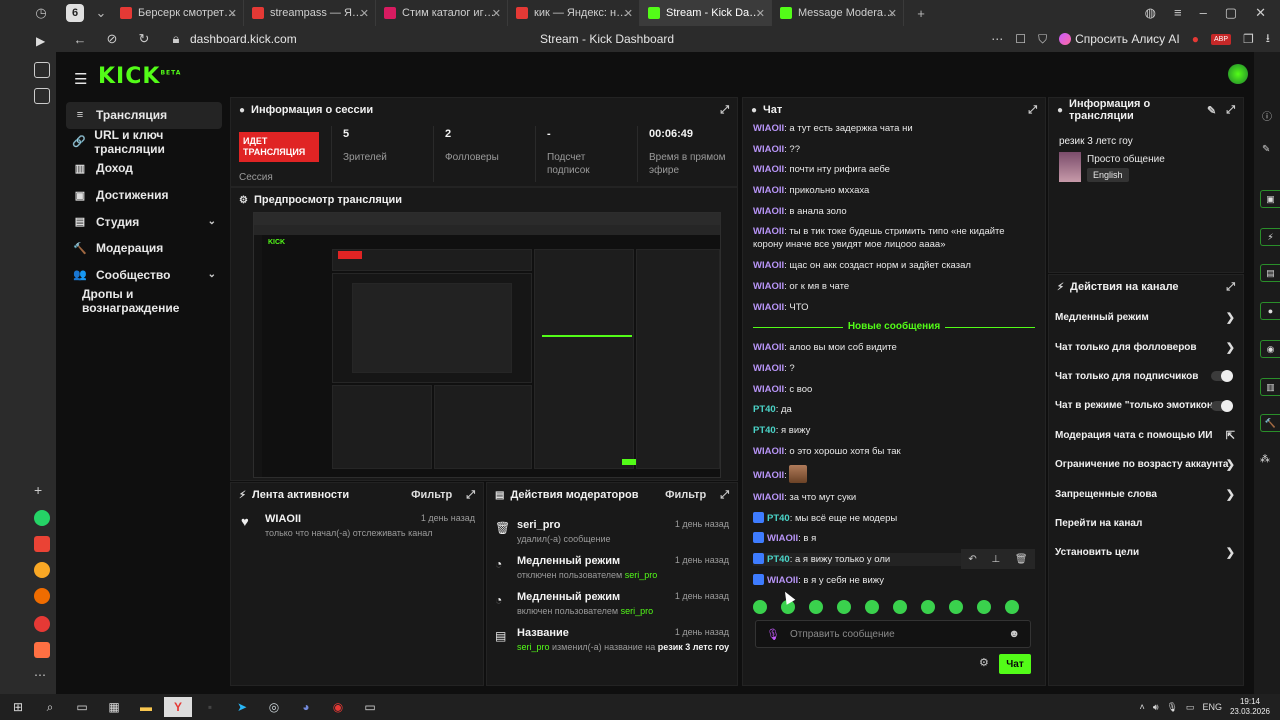 This screenshot has height=720, width=1280. What do you see at coordinates (894, 211) in the screenshot?
I see `chat-message: WIAOII: в анала золо` at bounding box center [894, 211].